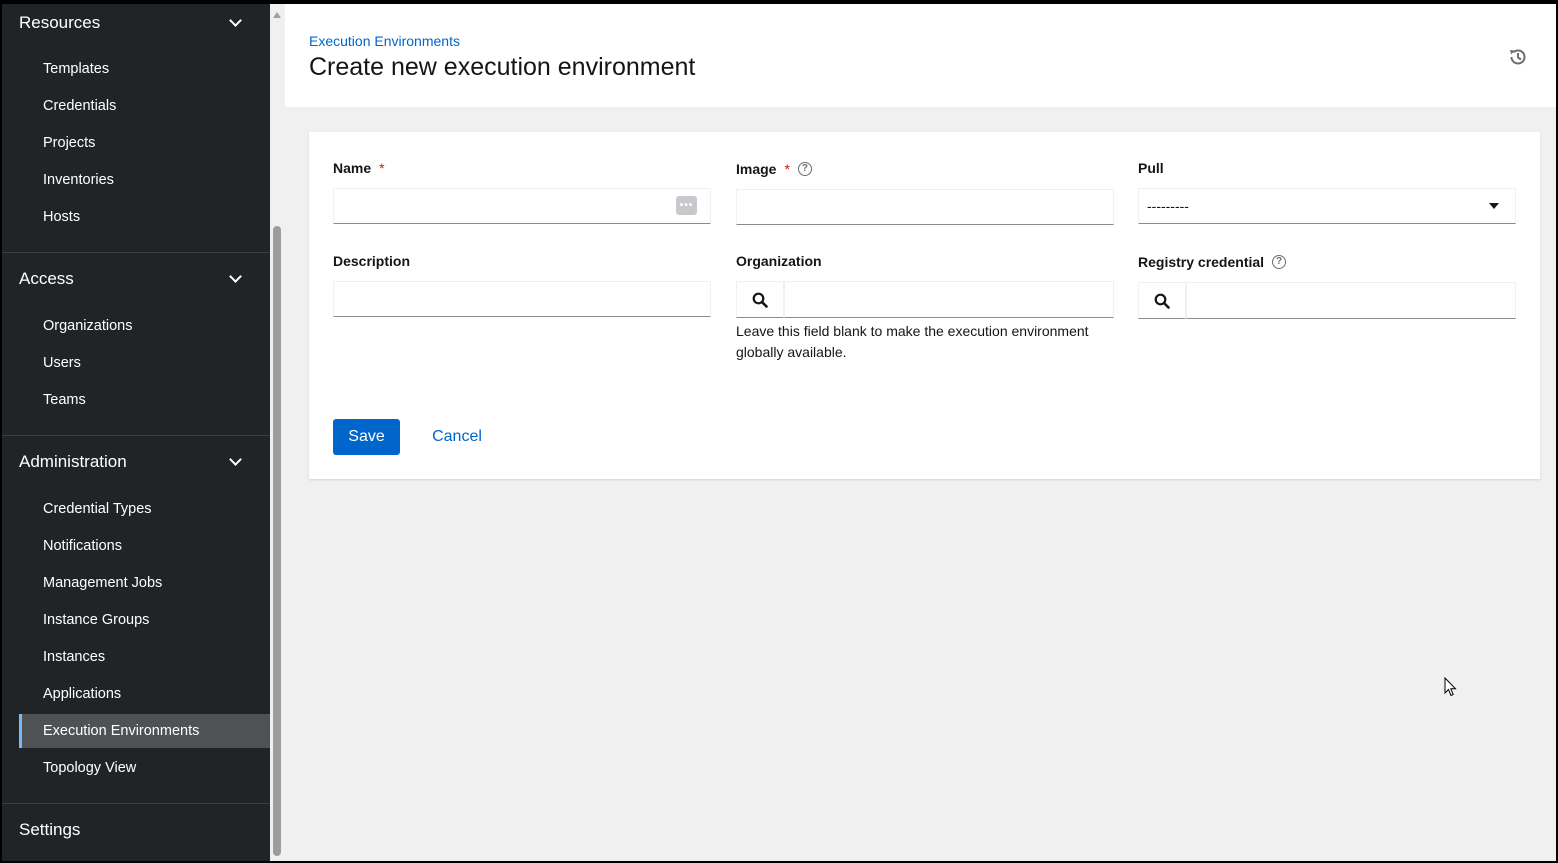 Image resolution: width=1558 pixels, height=863 pixels. What do you see at coordinates (136, 462) in the screenshot?
I see `nav-group-administration: Administration` at bounding box center [136, 462].